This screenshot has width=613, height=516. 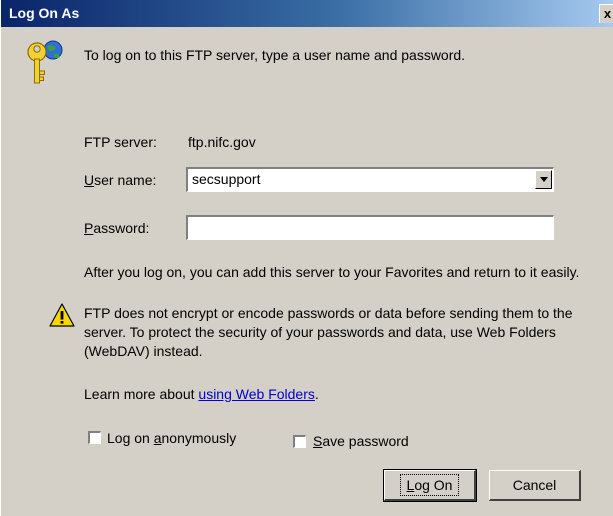 I want to click on close-button: x, so click(x=606, y=13).